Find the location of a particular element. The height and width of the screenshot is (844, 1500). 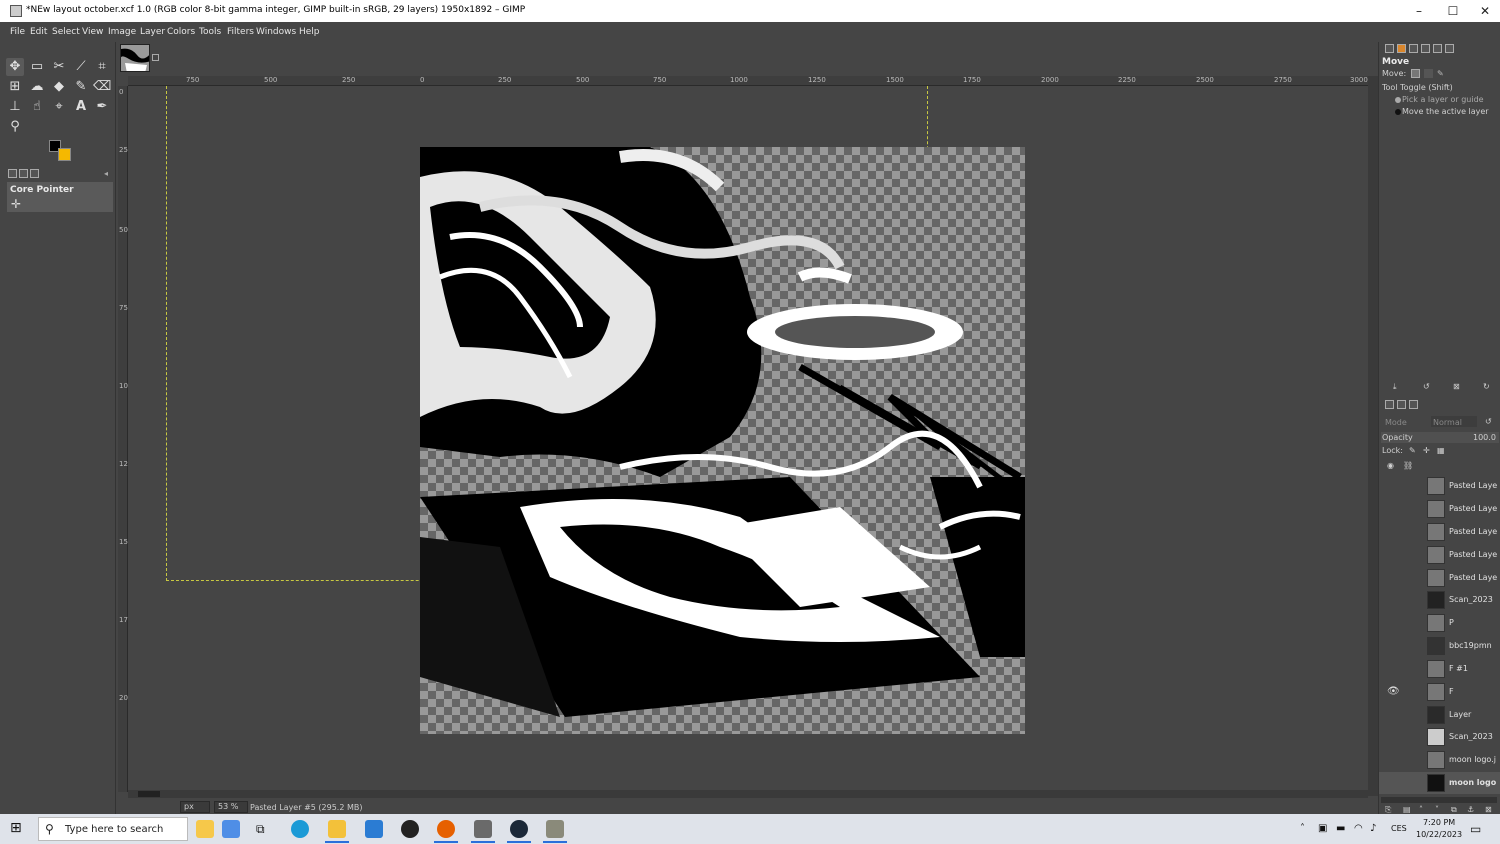

firefox-icon is located at coordinates (446, 829).